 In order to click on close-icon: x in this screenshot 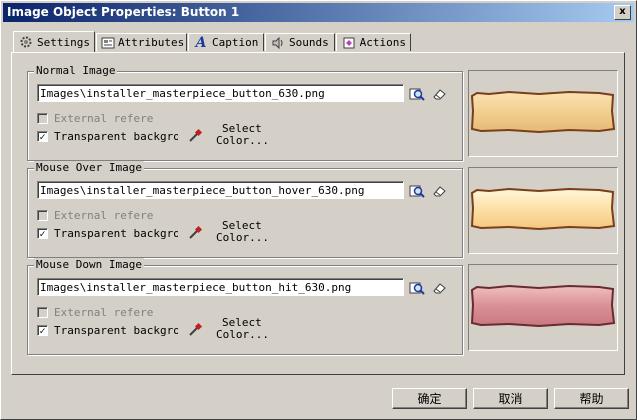, I will do `click(622, 11)`.